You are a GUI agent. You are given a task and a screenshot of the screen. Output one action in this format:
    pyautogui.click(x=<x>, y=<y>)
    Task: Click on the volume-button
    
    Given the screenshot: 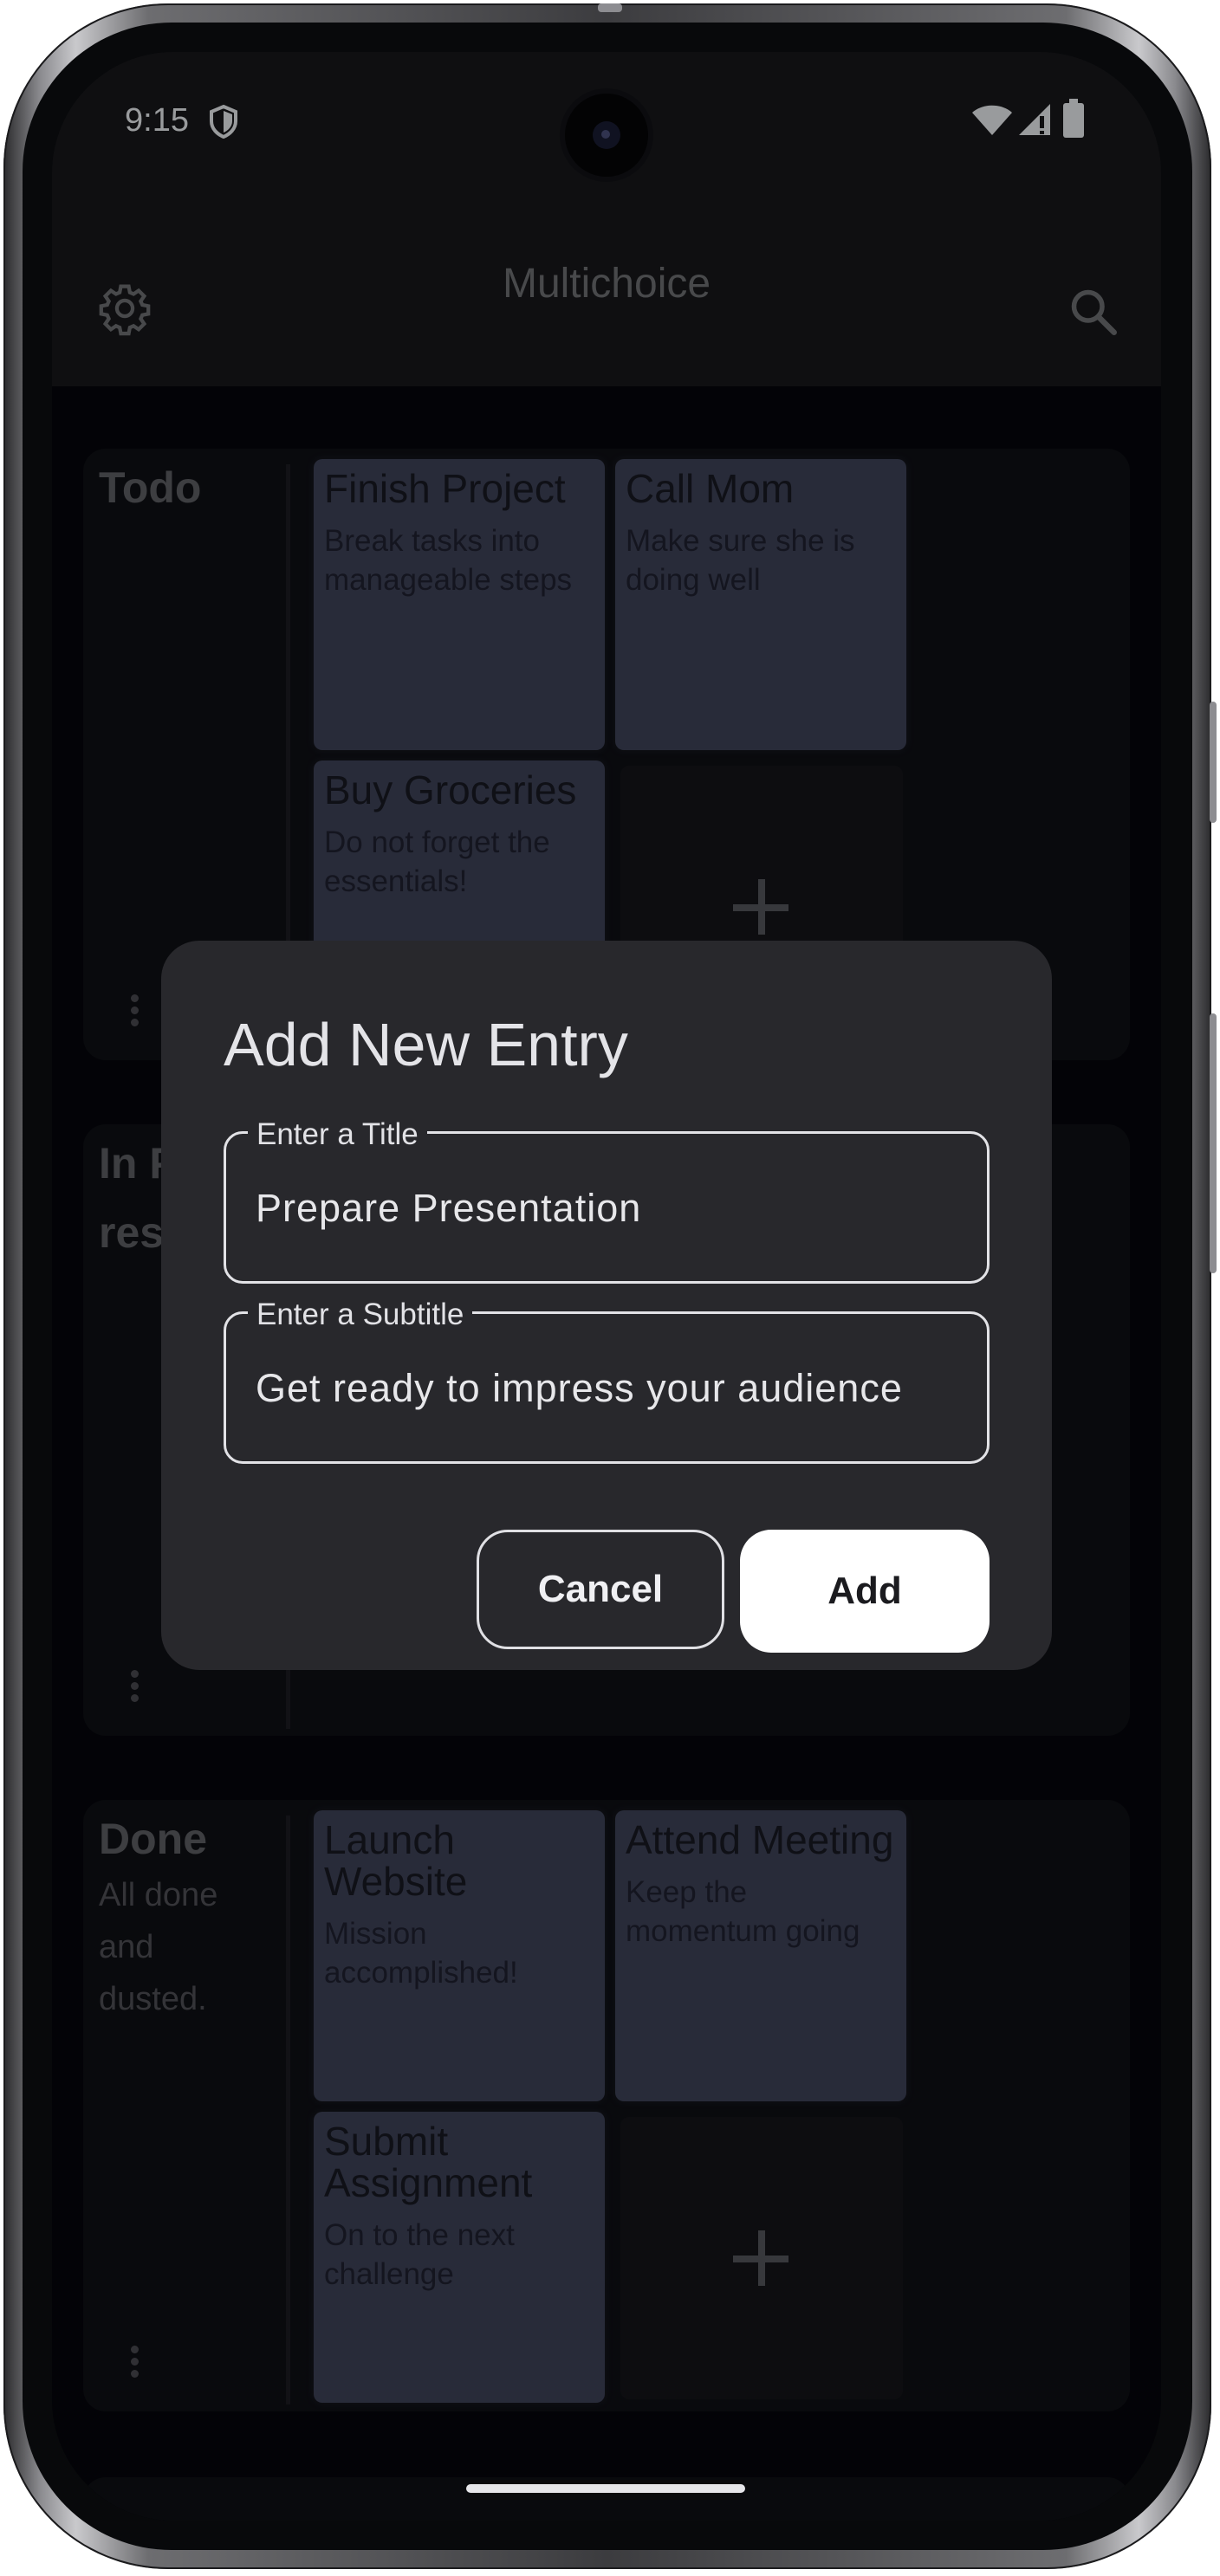 What is the action you would take?
    pyautogui.click(x=1213, y=1143)
    